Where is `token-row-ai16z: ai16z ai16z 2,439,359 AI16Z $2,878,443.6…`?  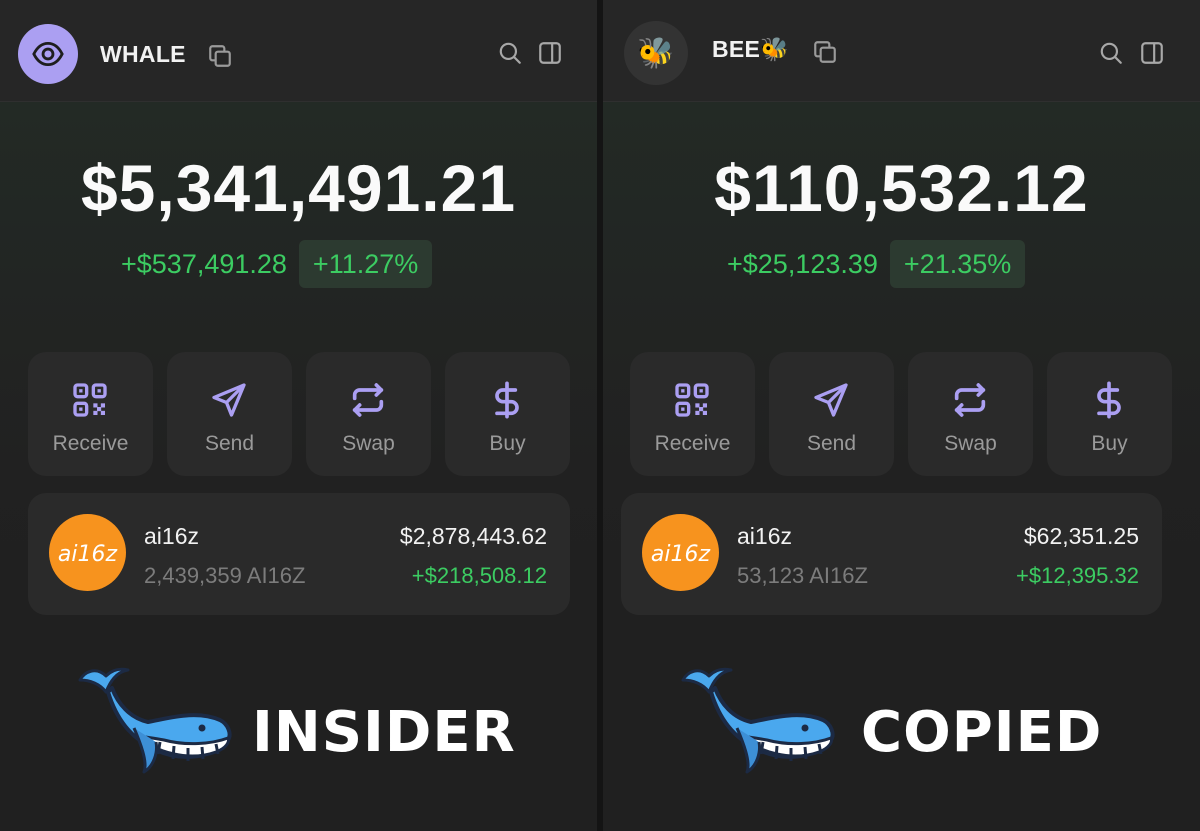 token-row-ai16z: ai16z ai16z 2,439,359 AI16Z $2,878,443.6… is located at coordinates (299, 554).